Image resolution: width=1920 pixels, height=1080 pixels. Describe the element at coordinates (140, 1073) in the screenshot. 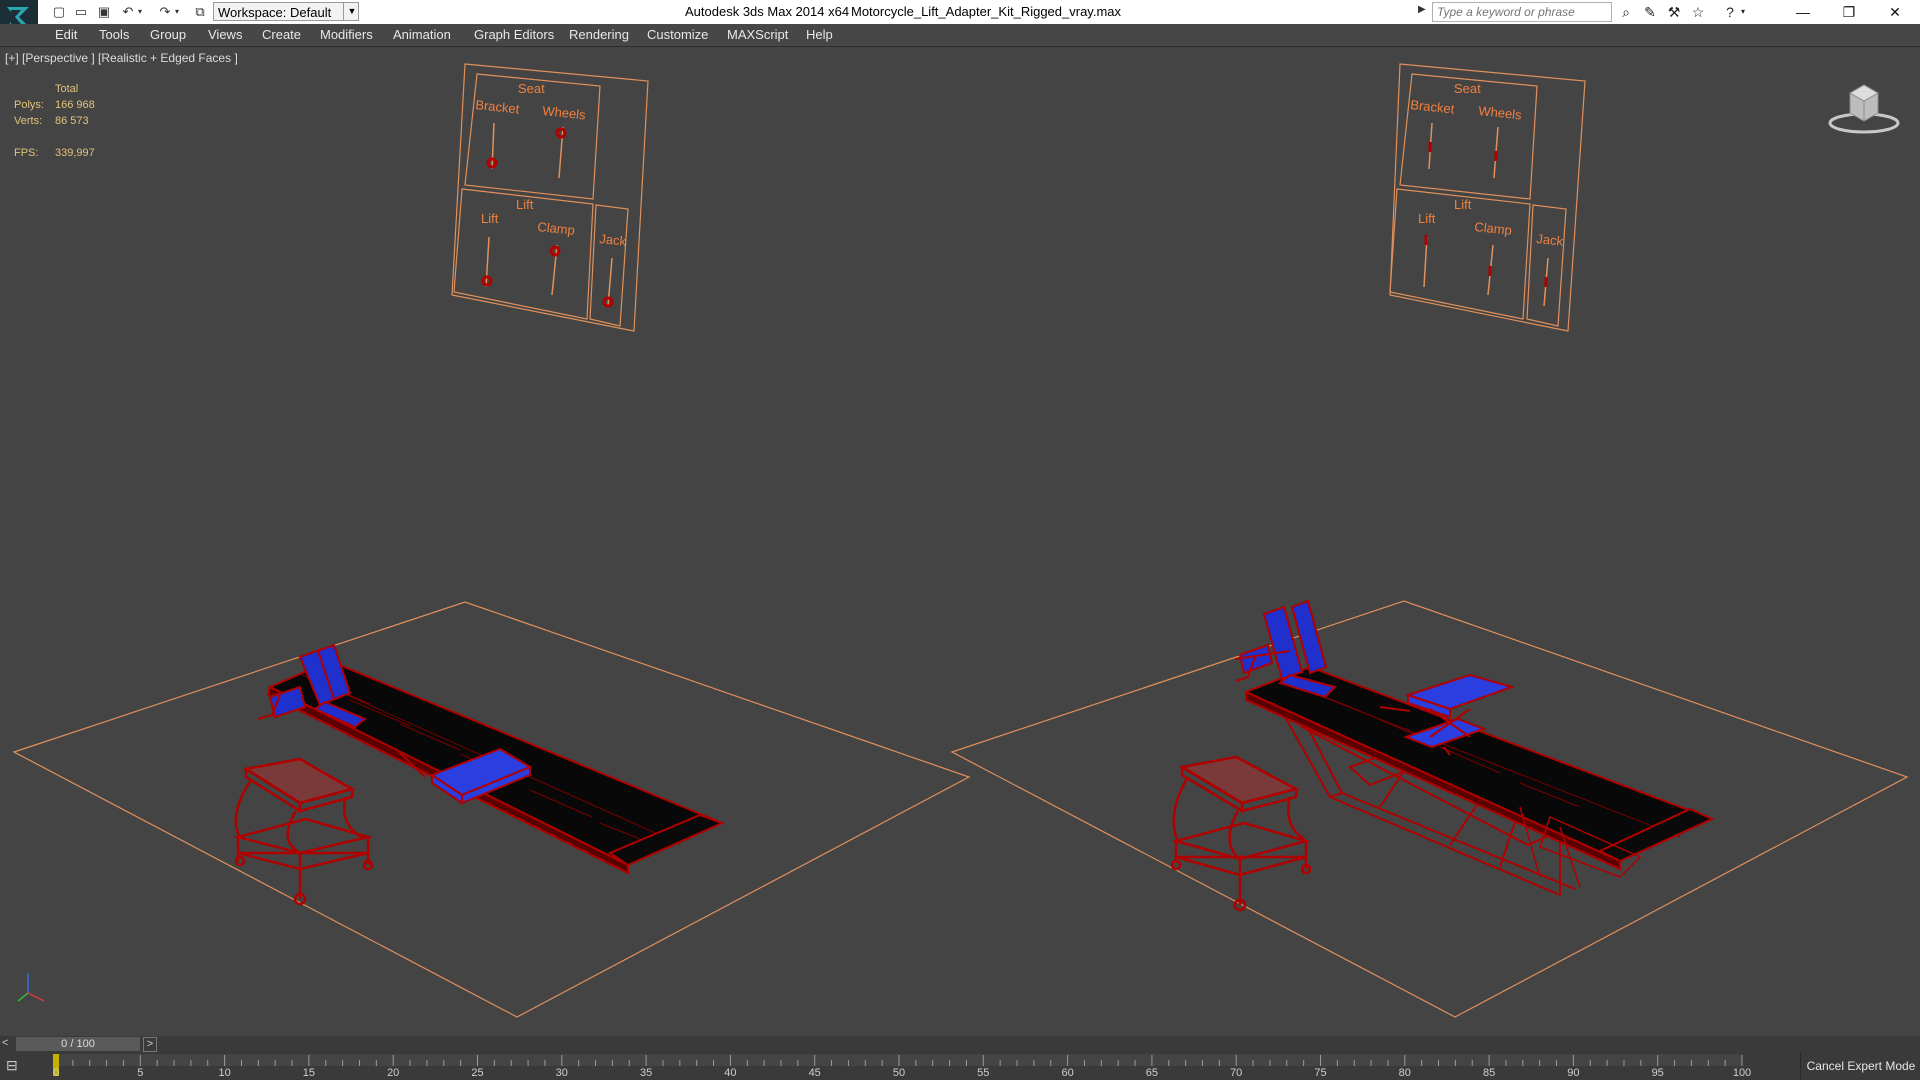

I see `trackbar-tick-label: 5` at that location.